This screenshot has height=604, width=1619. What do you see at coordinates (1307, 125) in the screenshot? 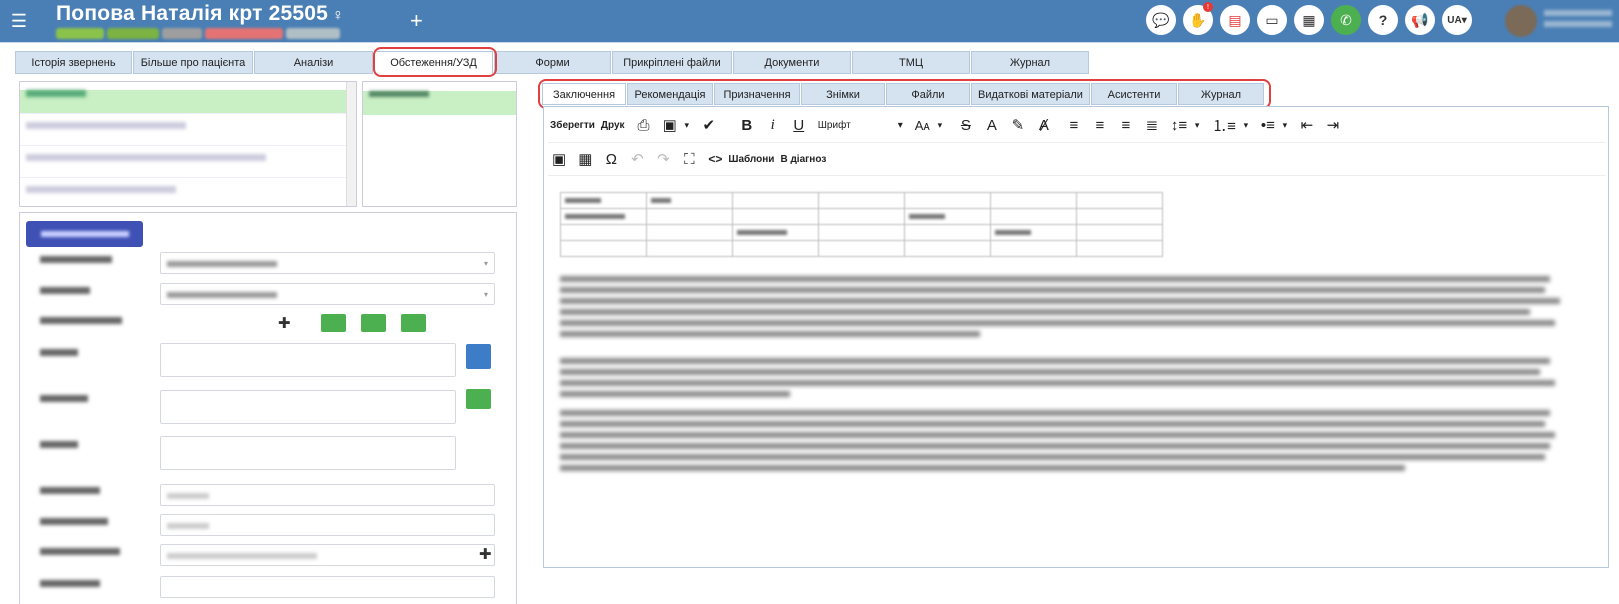
I see `outdent-icon: ⇤` at bounding box center [1307, 125].